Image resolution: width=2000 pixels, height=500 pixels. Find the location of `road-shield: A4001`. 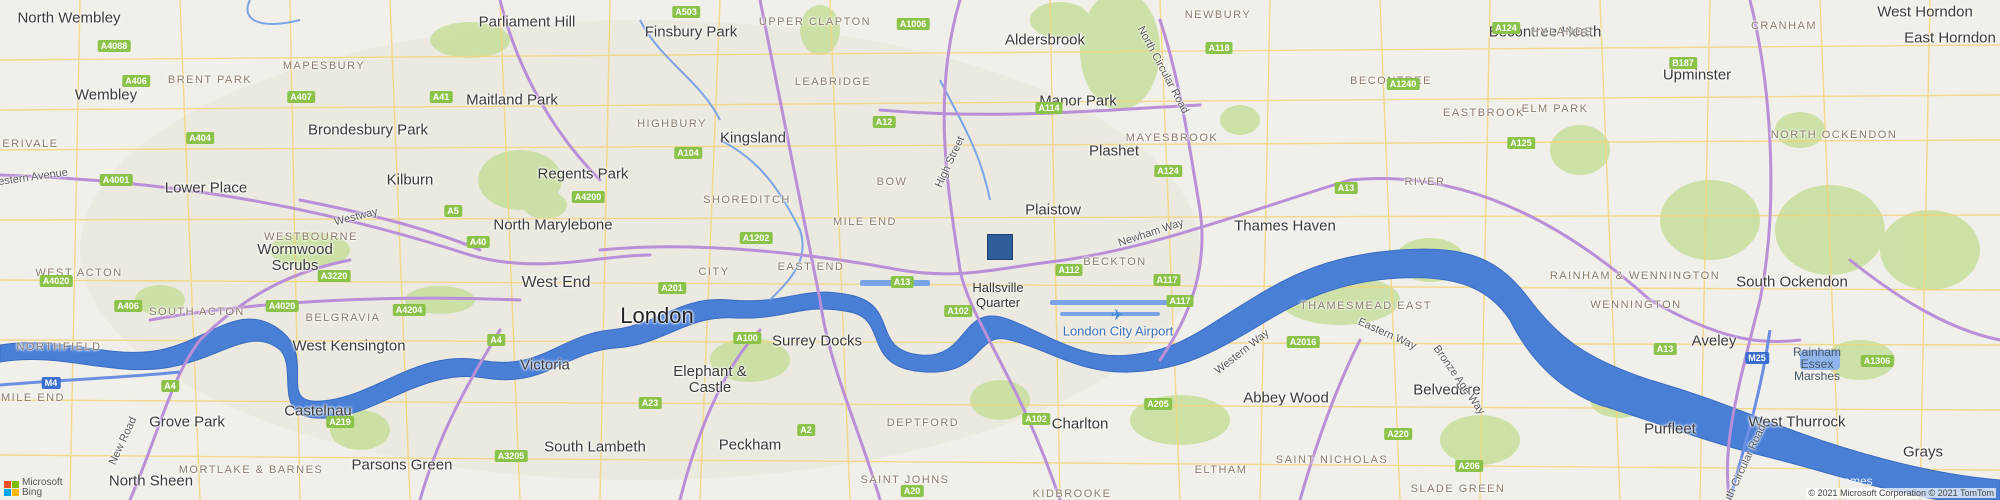

road-shield: A4001 is located at coordinates (116, 180).